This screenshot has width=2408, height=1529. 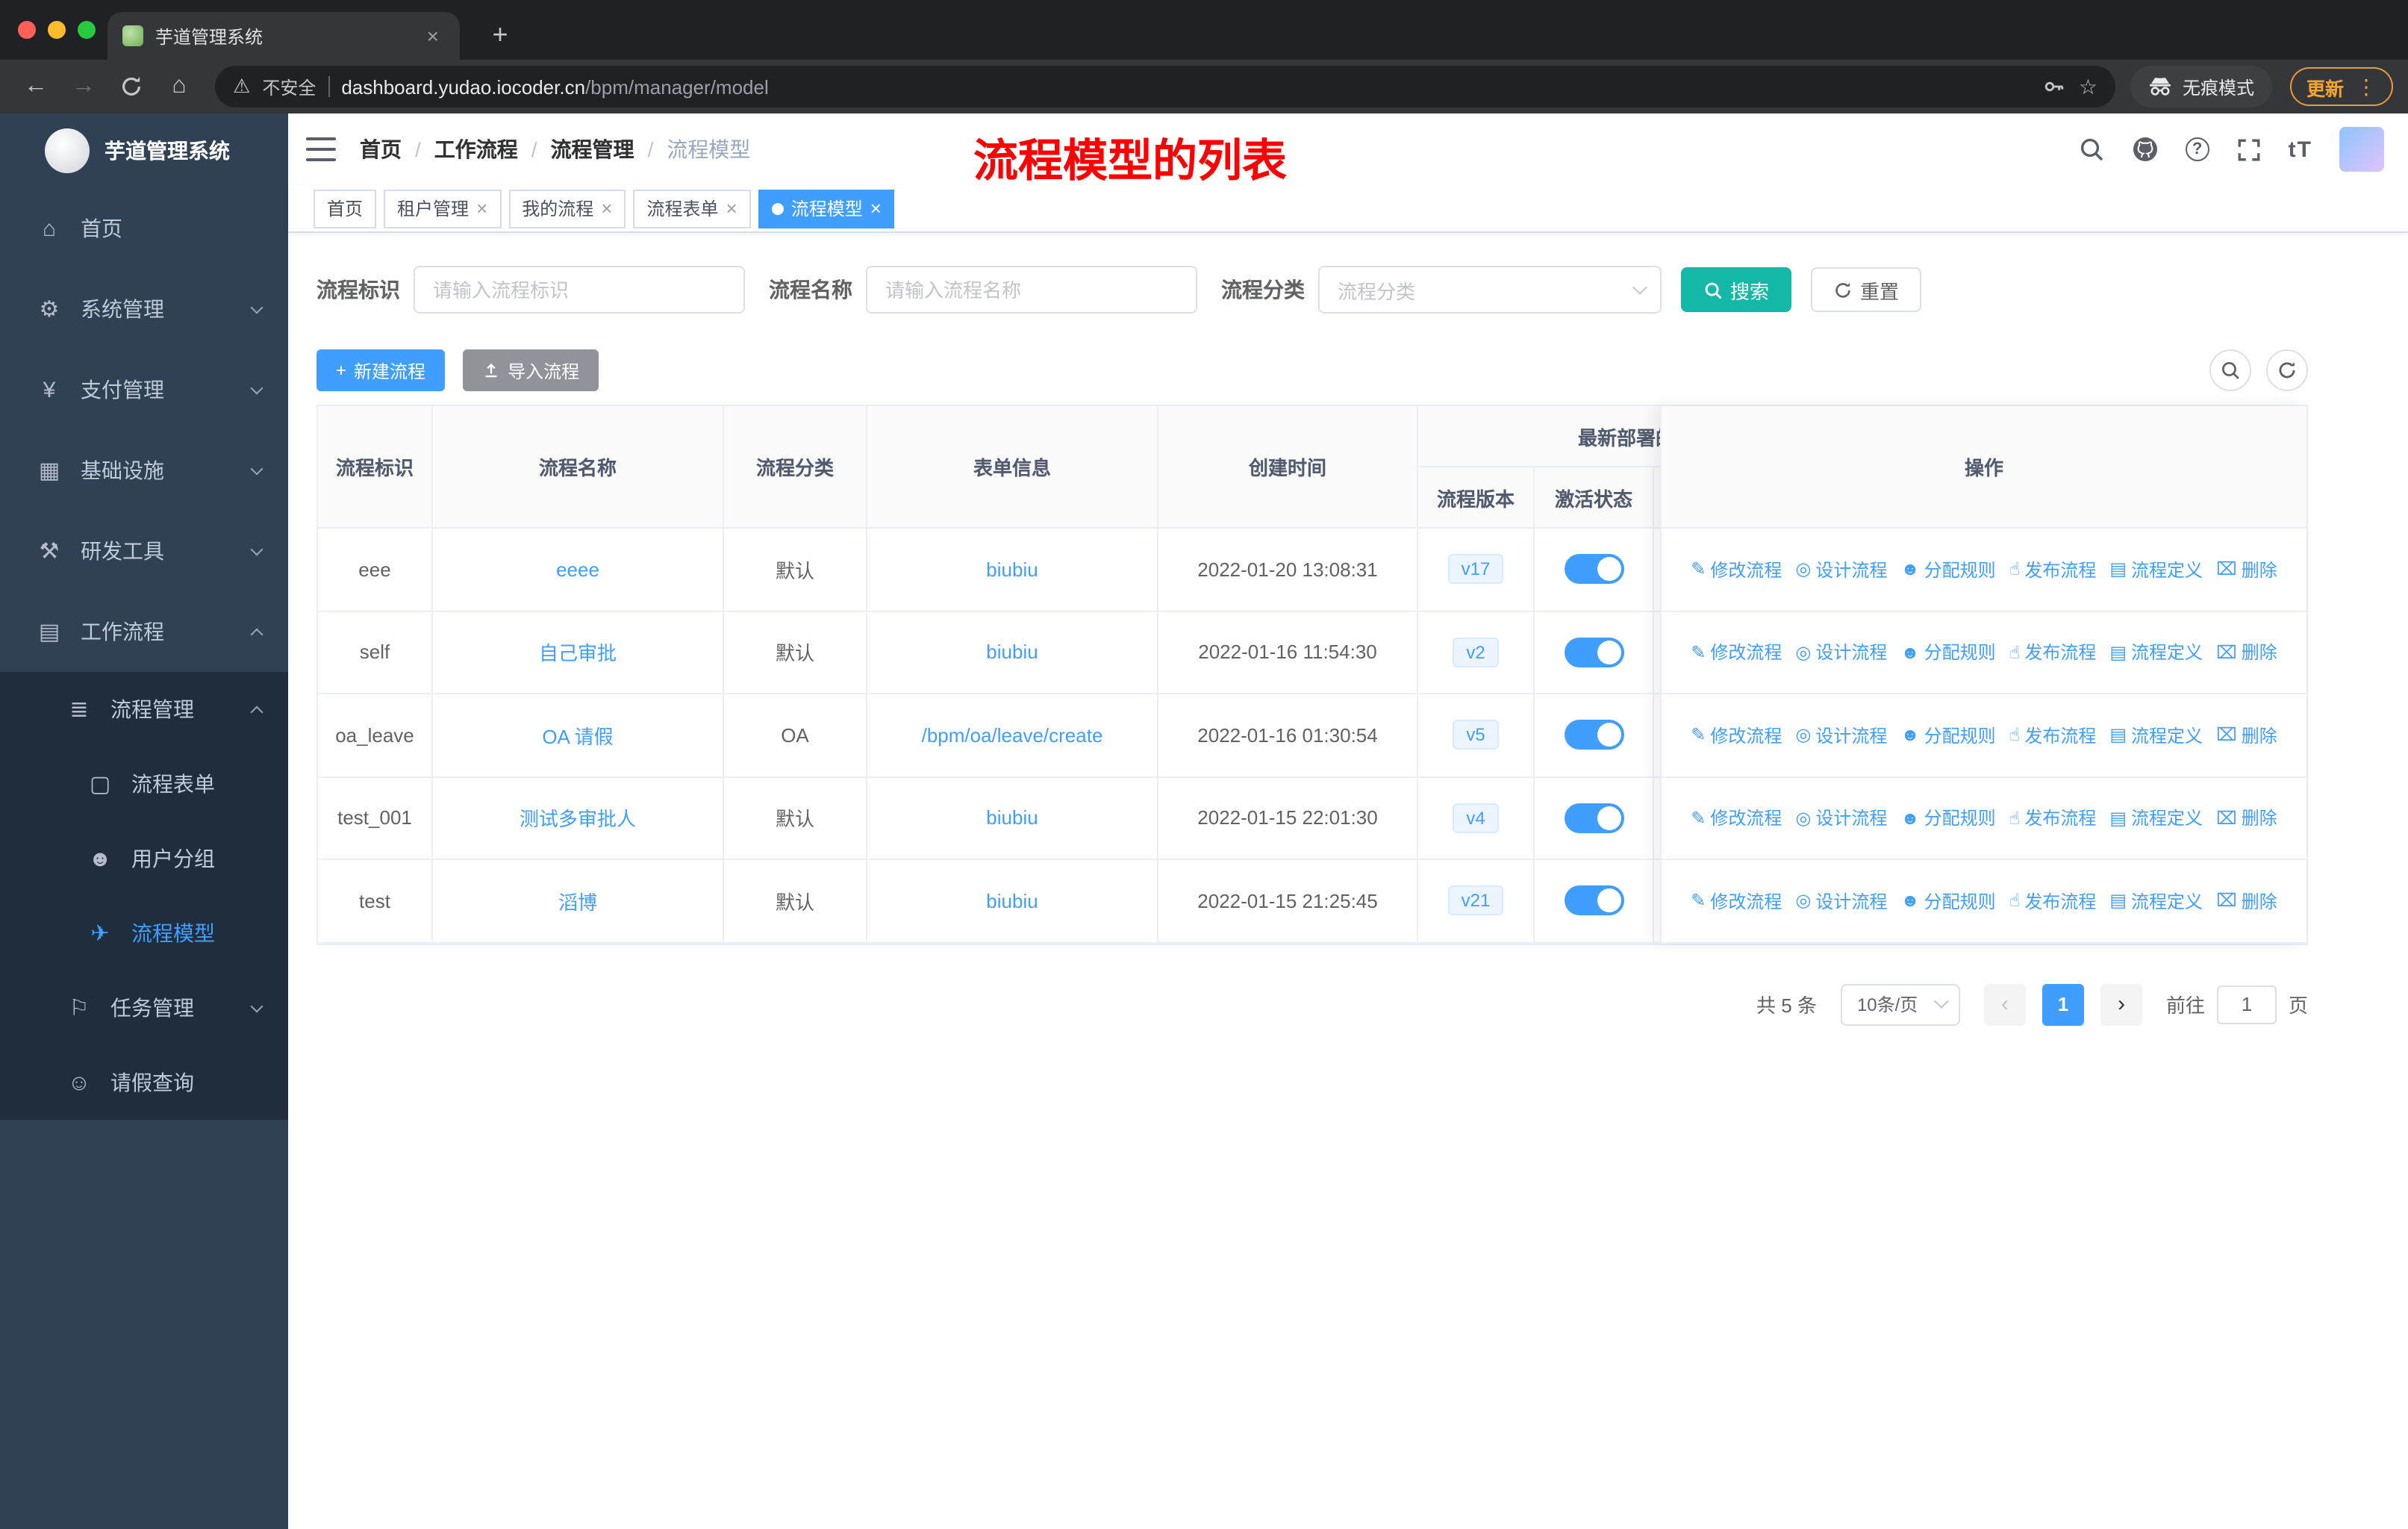 What do you see at coordinates (144, 1008) in the screenshot?
I see `sidebar-item-task-management: ⚐ 任务管理` at bounding box center [144, 1008].